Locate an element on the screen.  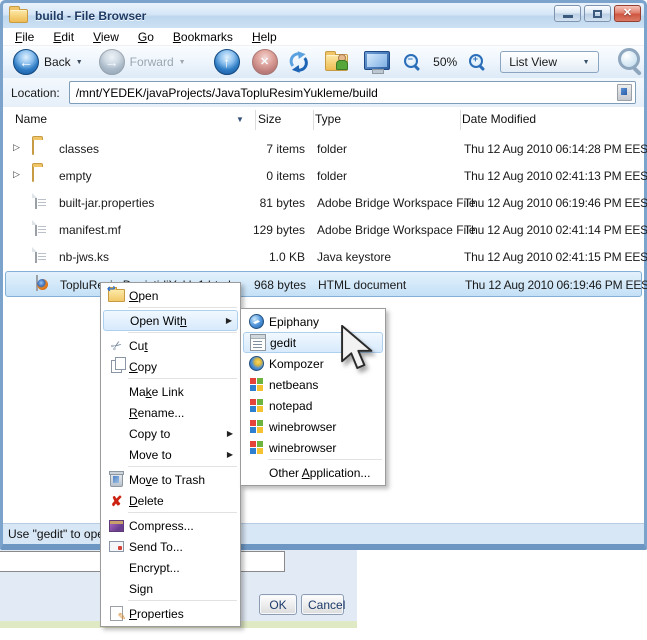
file-name: empty is located at coordinates (75, 176).